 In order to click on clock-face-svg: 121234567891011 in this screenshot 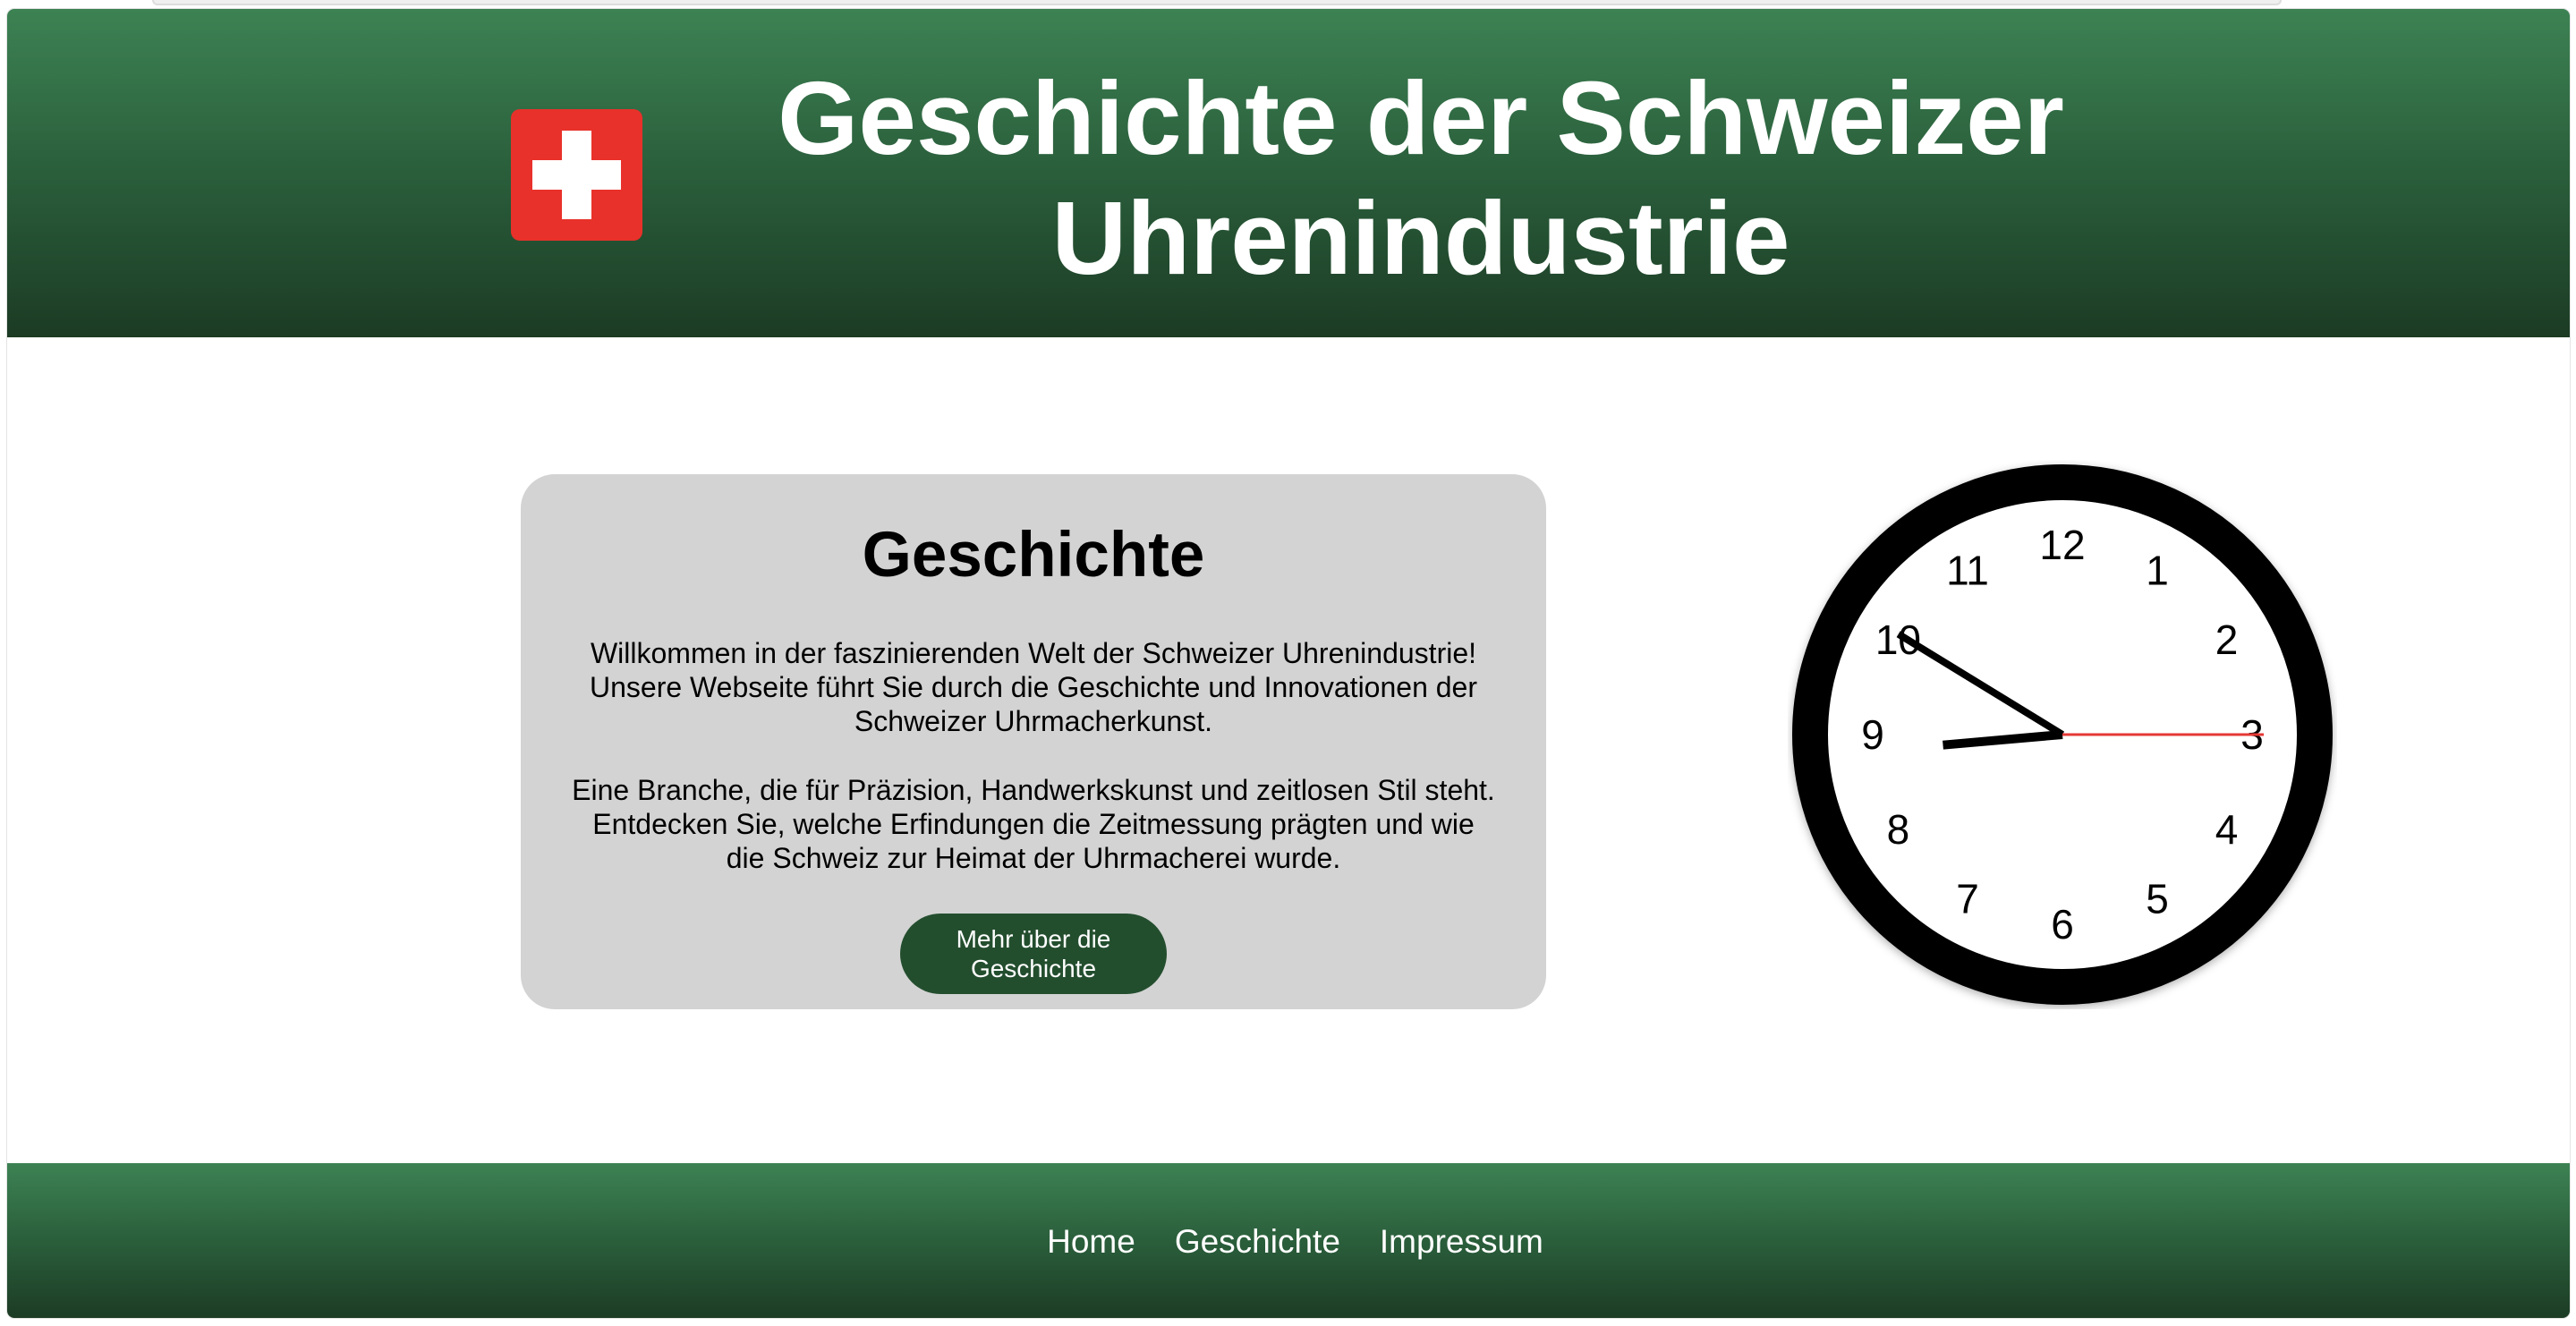, I will do `click(2062, 734)`.